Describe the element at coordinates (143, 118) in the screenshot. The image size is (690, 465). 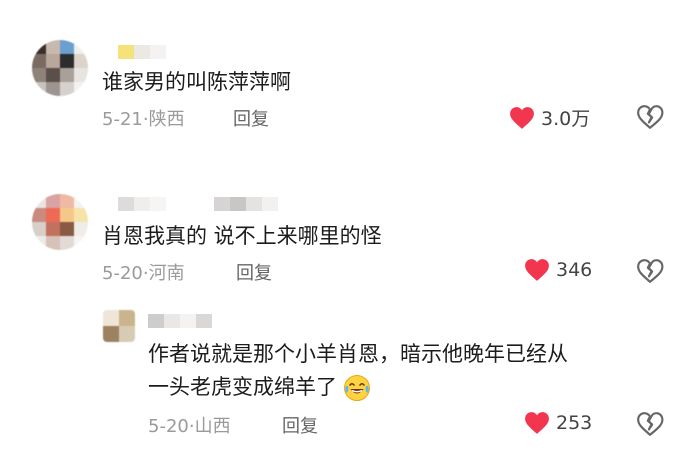
I see `comment-meta: 5-21·陕西` at that location.